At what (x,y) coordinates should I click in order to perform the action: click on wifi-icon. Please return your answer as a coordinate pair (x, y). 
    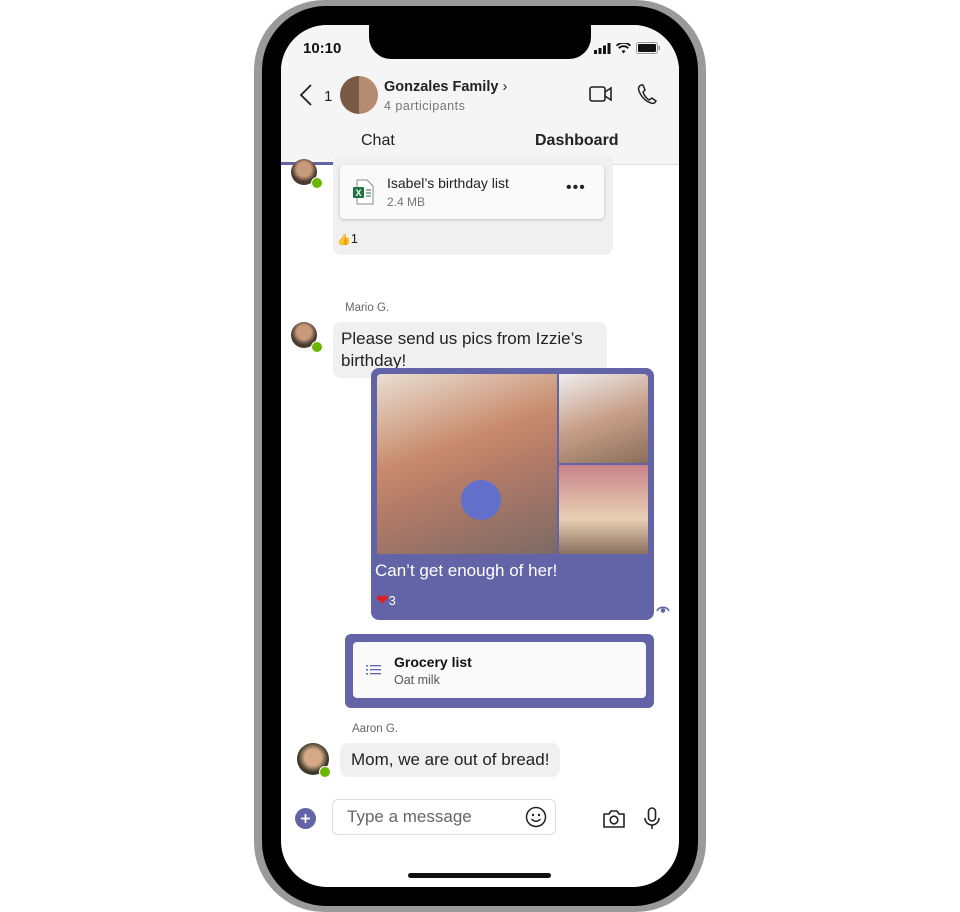
    Looking at the image, I should click on (623, 47).